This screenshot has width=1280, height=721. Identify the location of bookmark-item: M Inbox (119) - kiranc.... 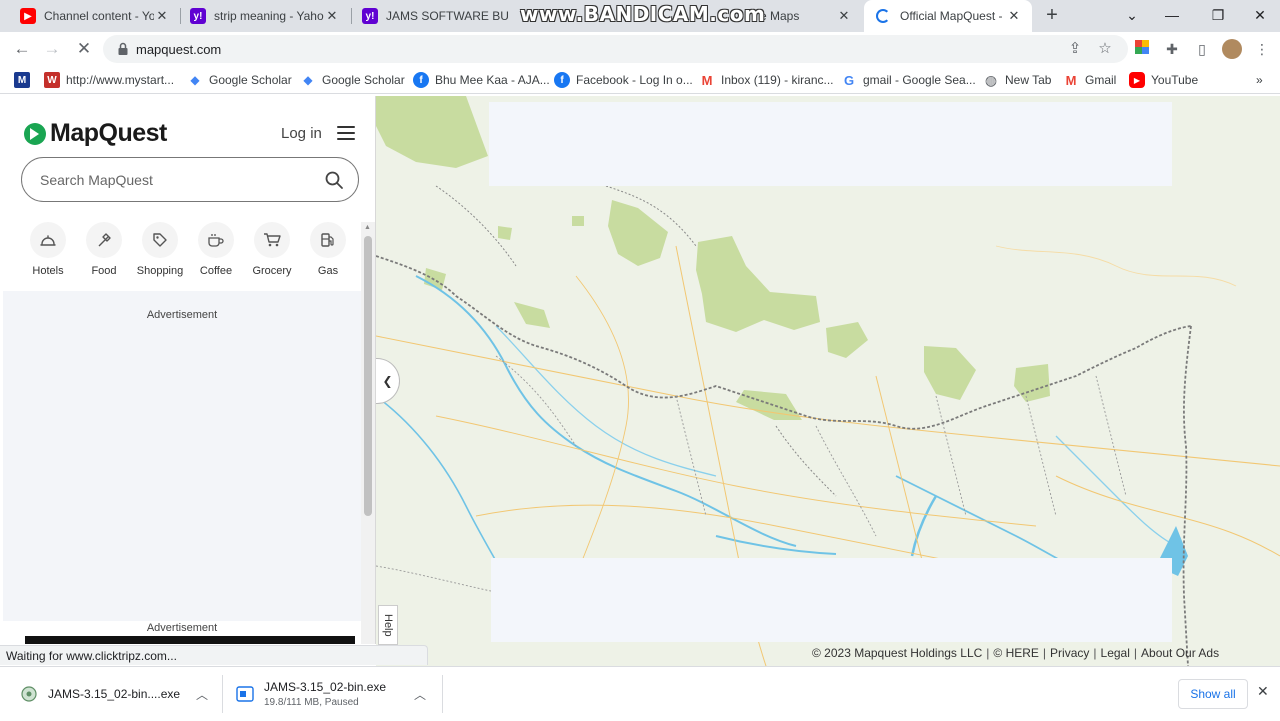
(766, 80).